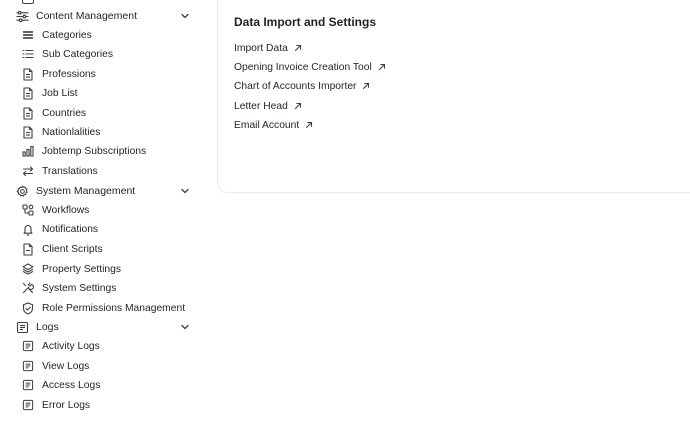 This screenshot has width=690, height=423. I want to click on sidebar-item-property-settings: Property Settings, so click(107, 269).